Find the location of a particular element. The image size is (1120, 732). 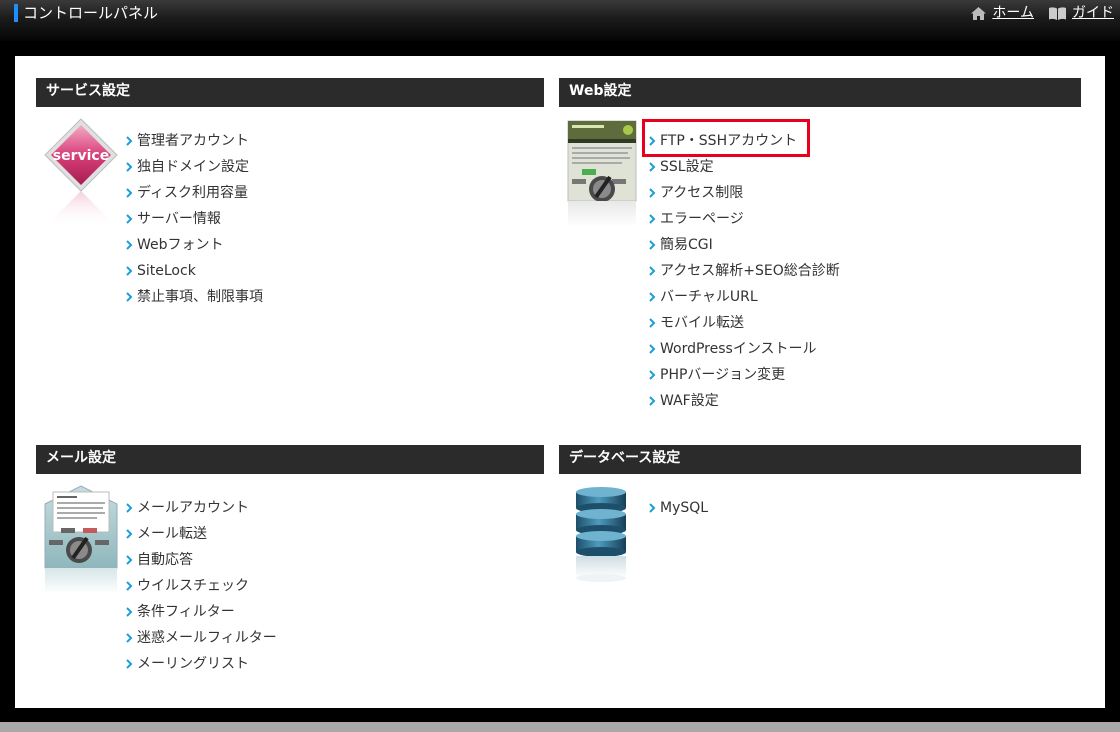

page-title: コントロールパネル is located at coordinates (91, 13).